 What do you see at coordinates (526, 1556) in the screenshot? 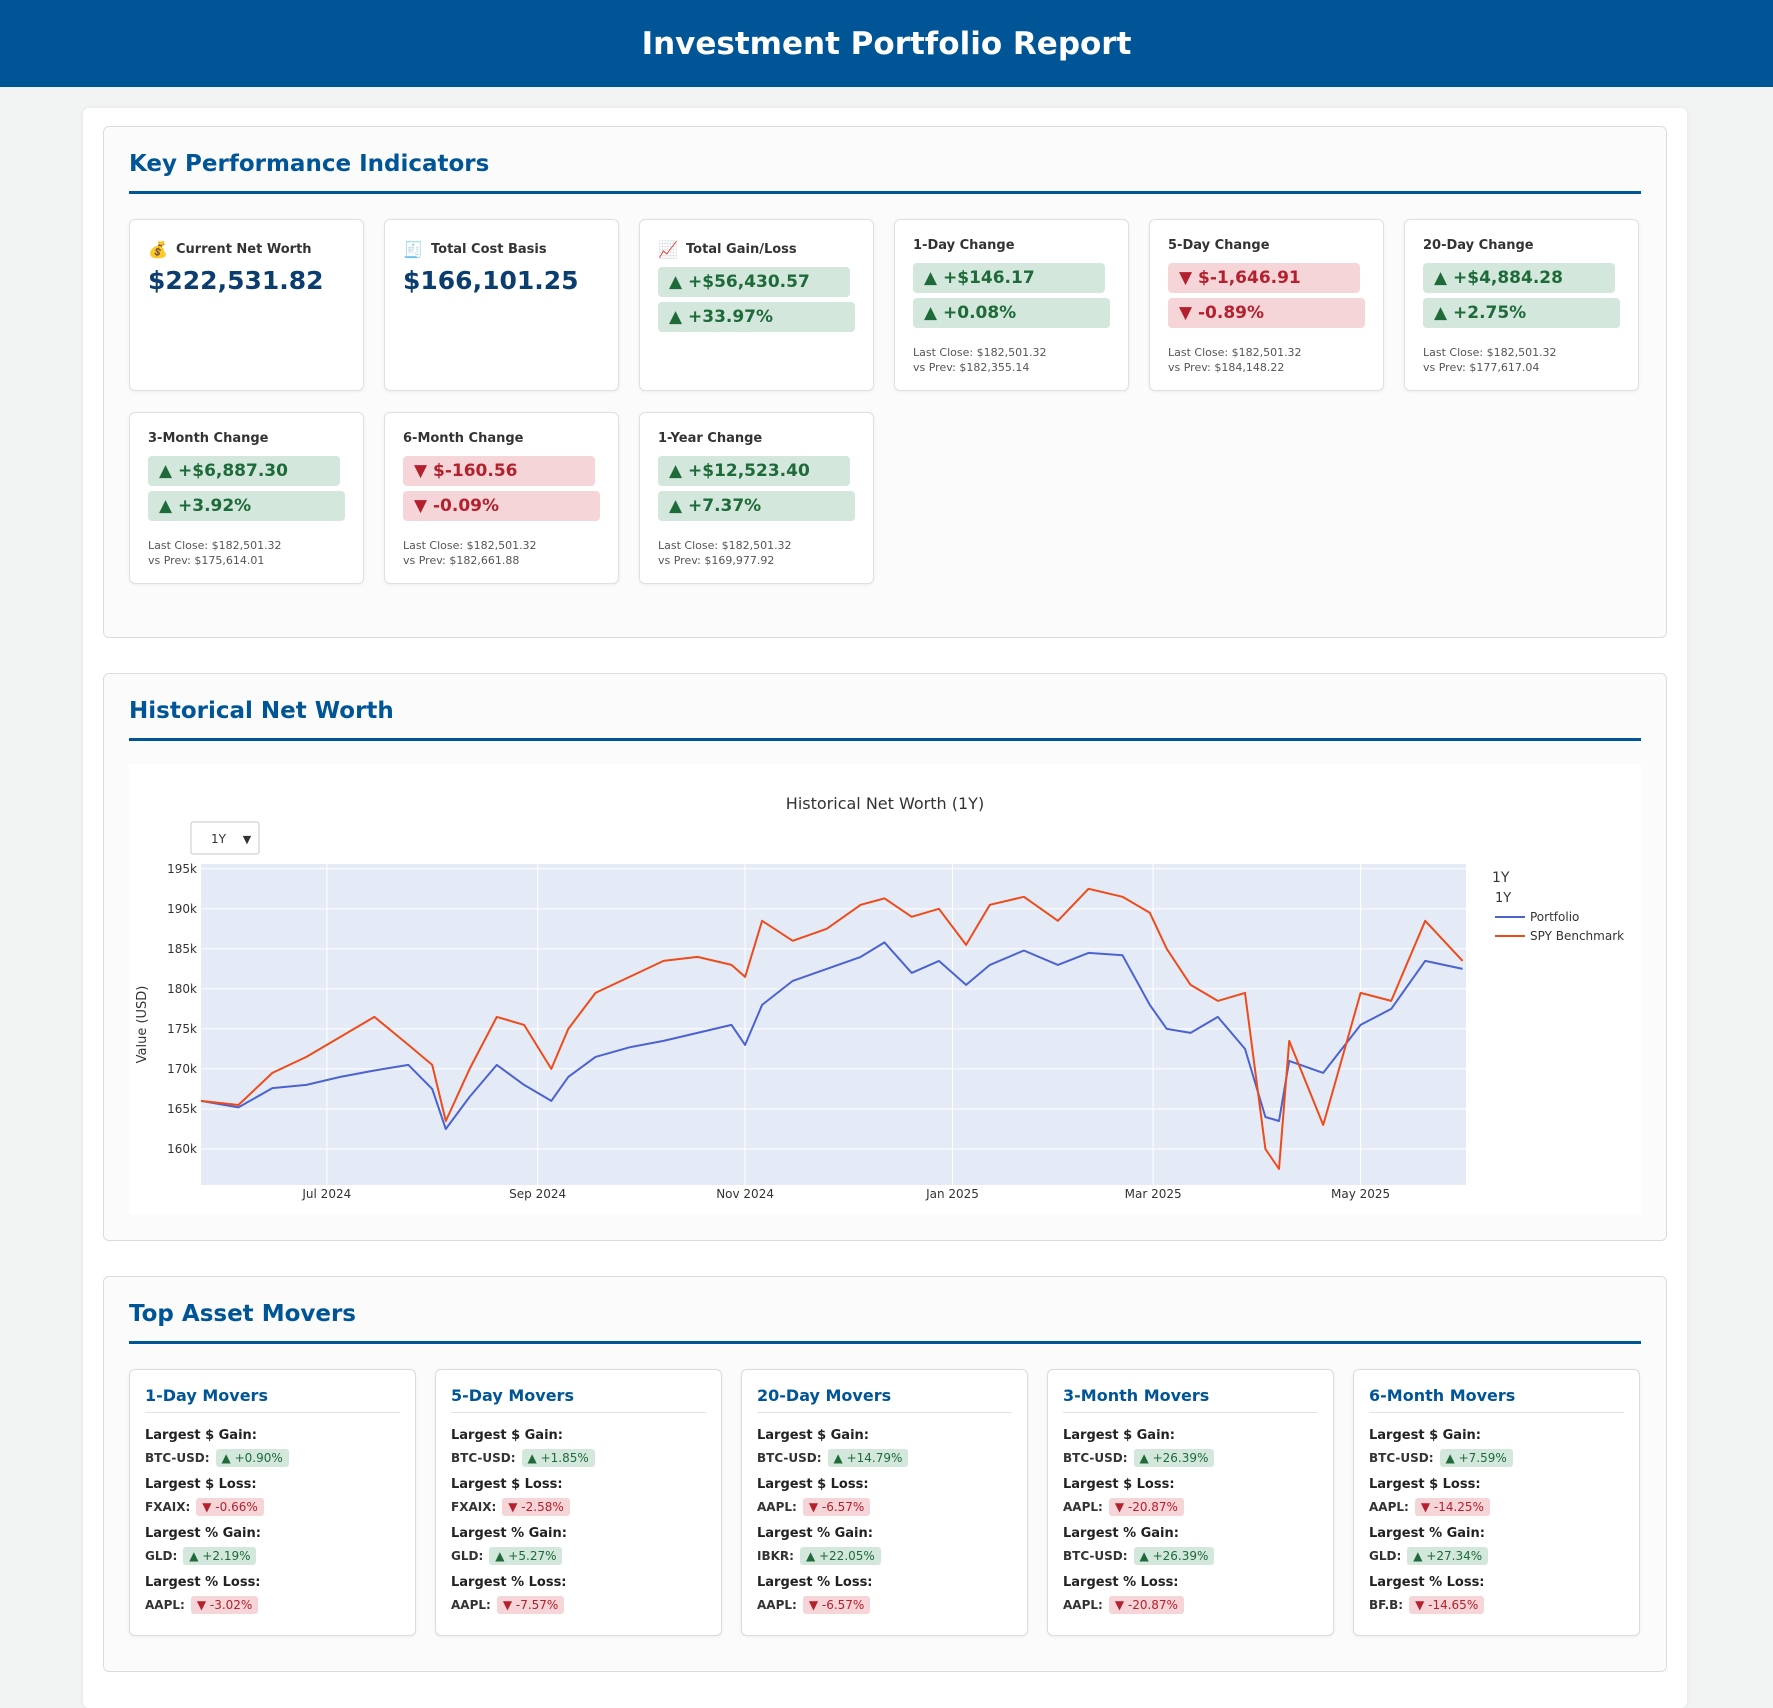
I see `change-badge: ▲ +5.27%` at bounding box center [526, 1556].